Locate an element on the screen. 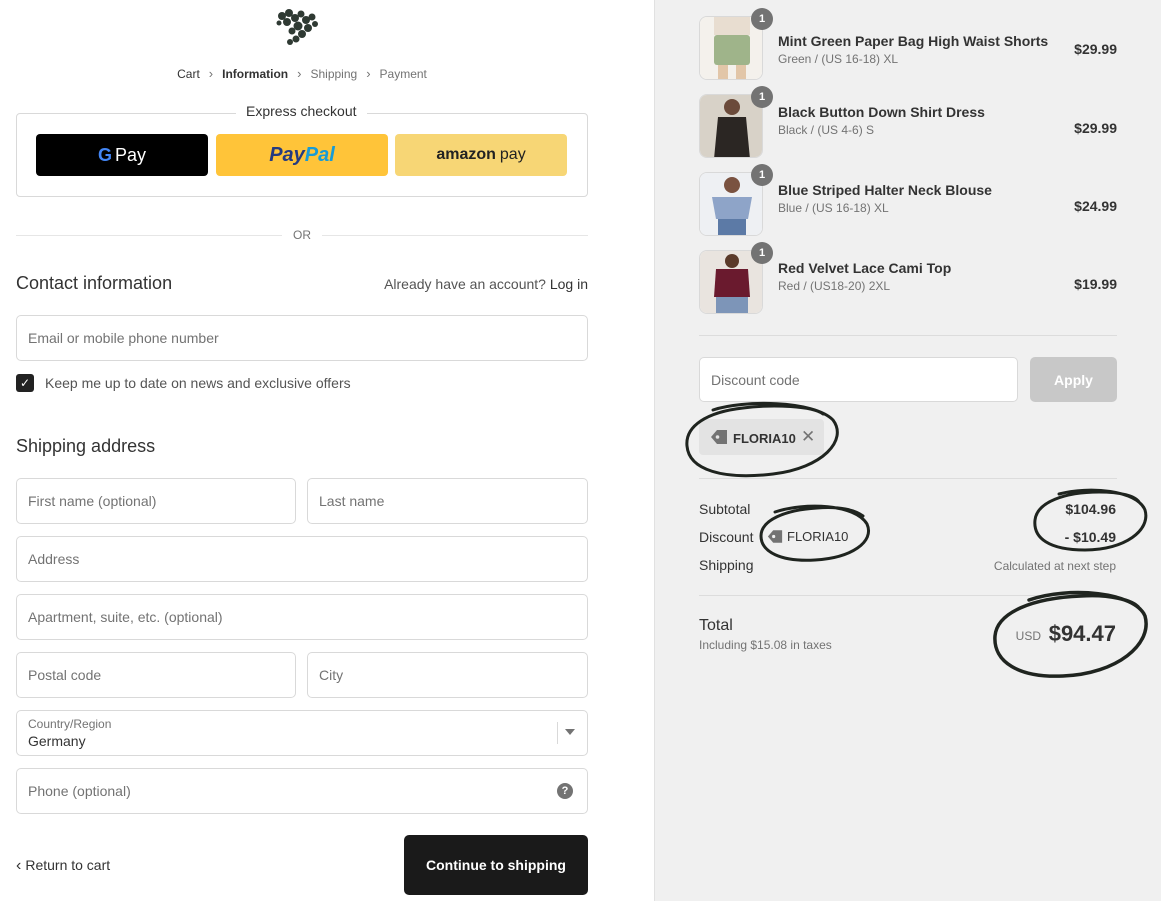  paypal-button: Pay Pal is located at coordinates (302, 155).